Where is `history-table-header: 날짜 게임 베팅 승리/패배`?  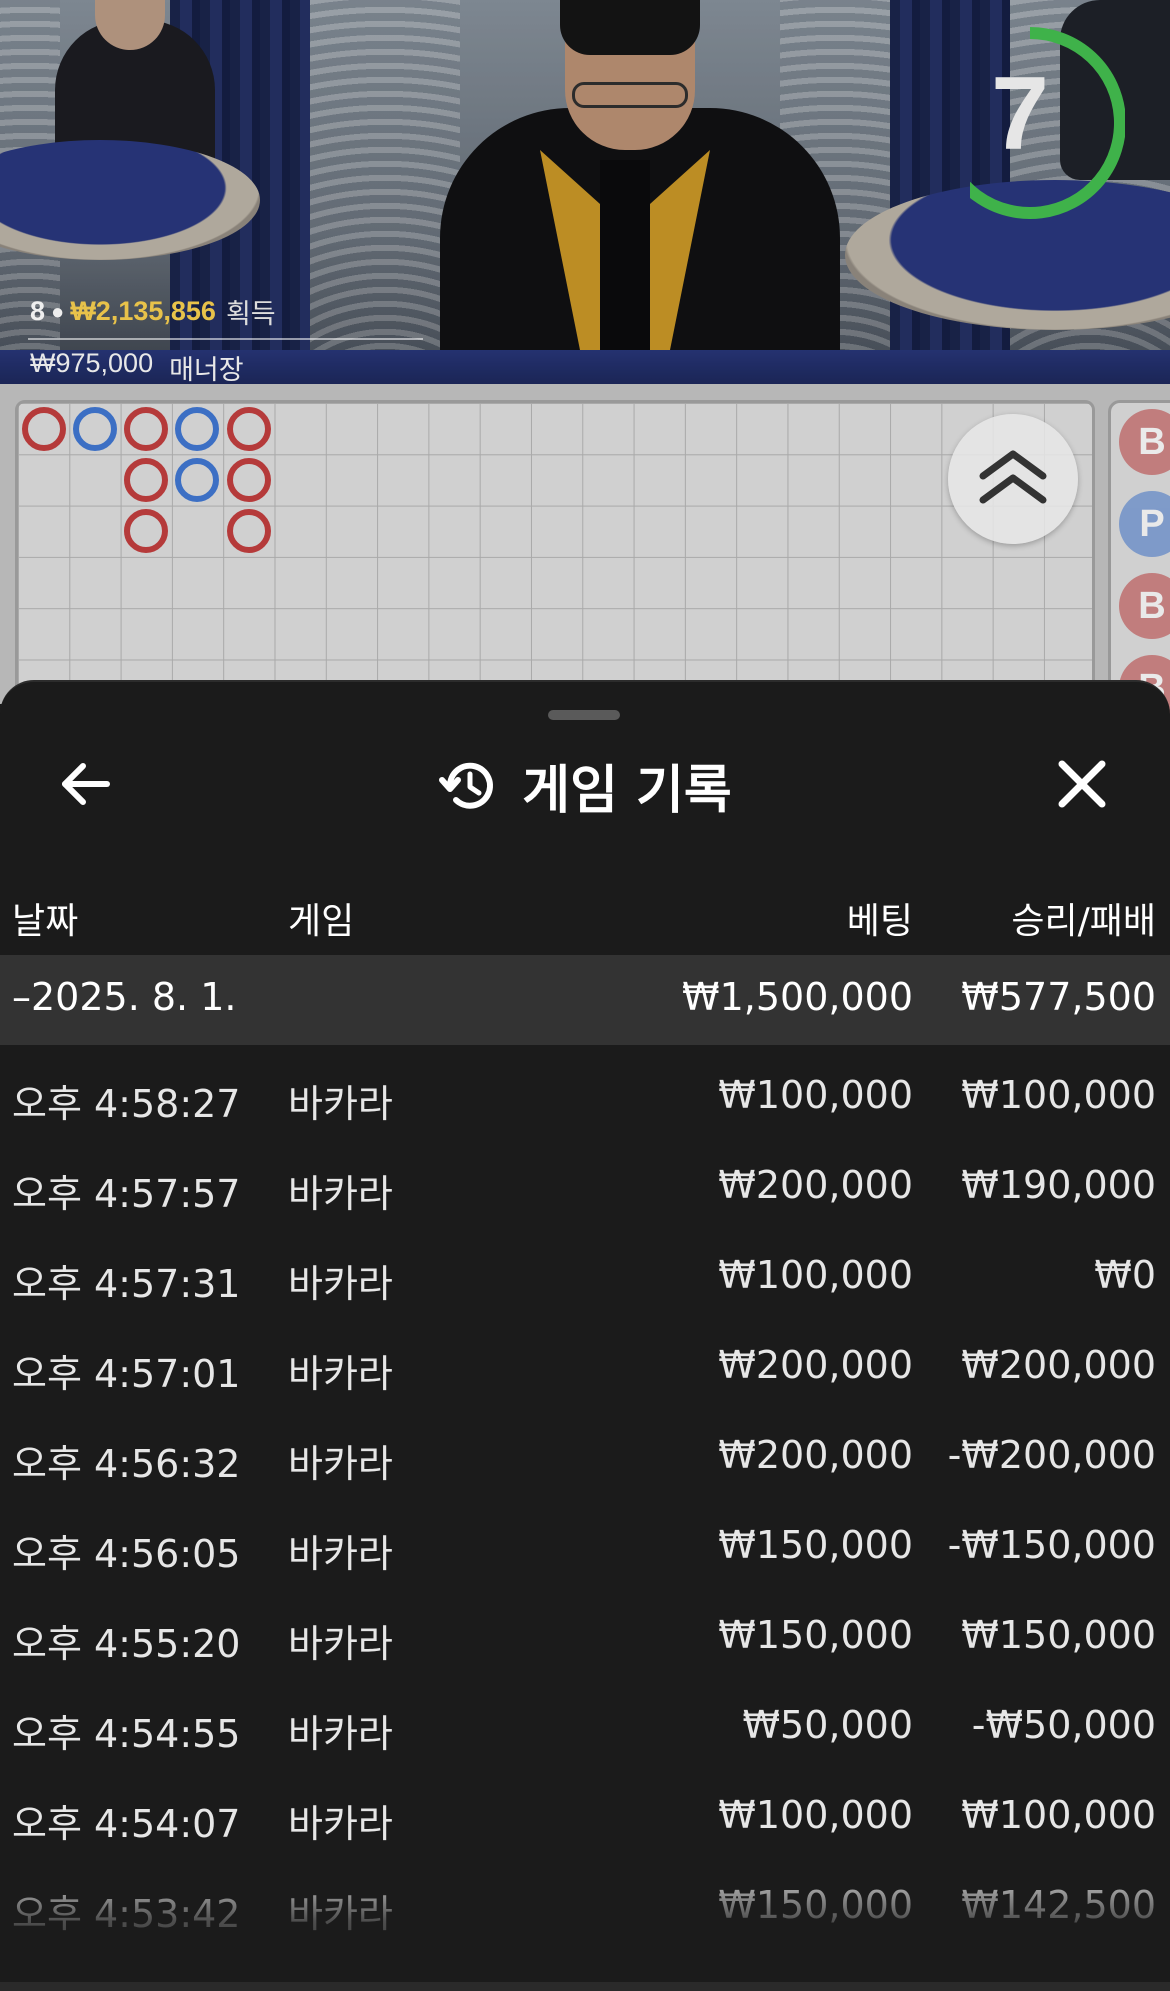 history-table-header: 날짜 게임 베팅 승리/패배 is located at coordinates (585, 917).